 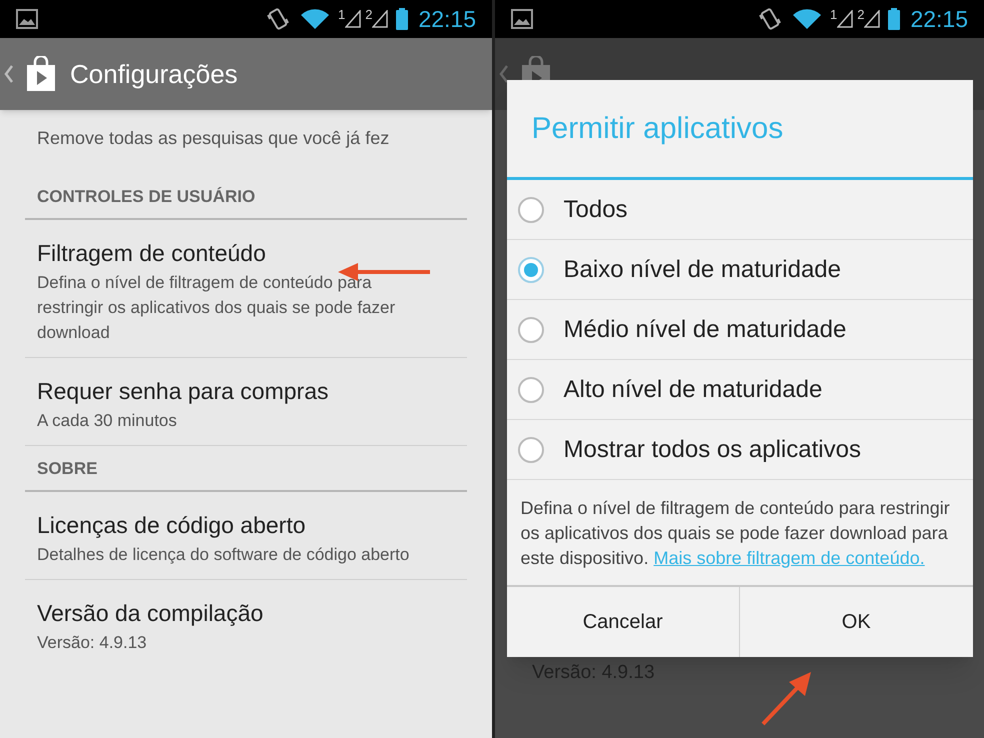 What do you see at coordinates (146, 196) in the screenshot?
I see `section-header: CONTROLES DE USUÁRIO` at bounding box center [146, 196].